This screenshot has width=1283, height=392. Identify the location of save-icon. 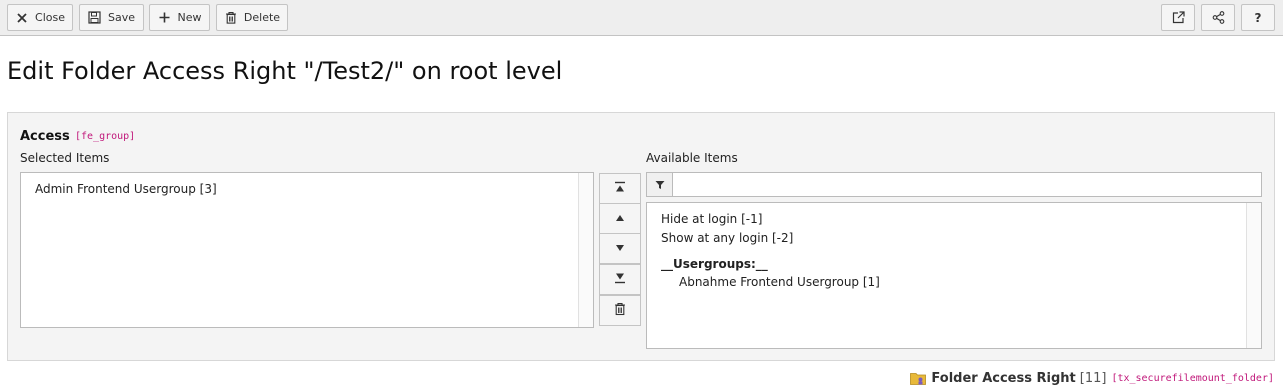
(95, 18).